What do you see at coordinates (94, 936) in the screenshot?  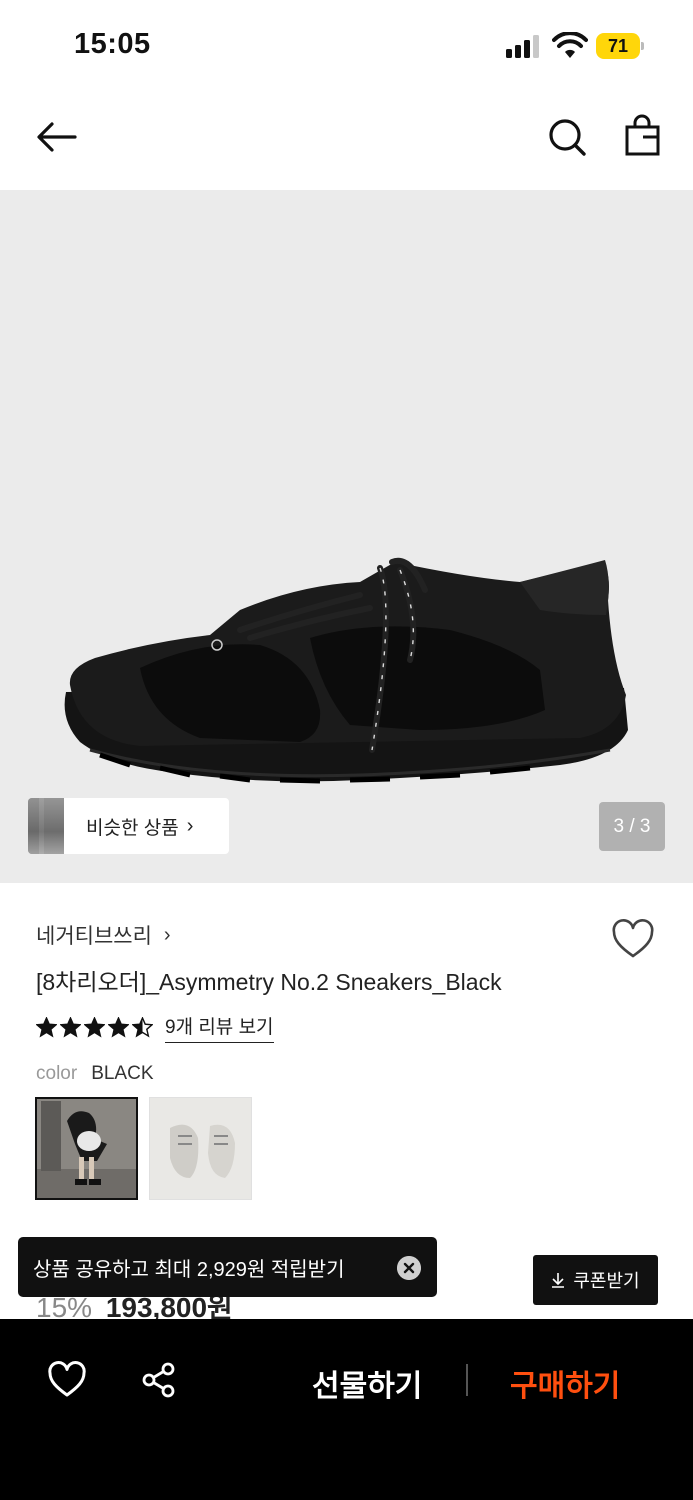 I see `brand-name: 네거티브쓰리` at bounding box center [94, 936].